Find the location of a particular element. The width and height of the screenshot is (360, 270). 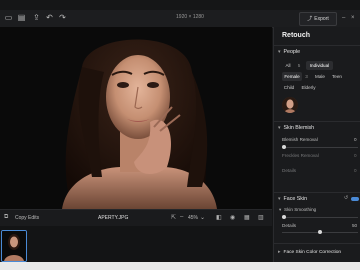

image-dimensions: 1920 × 1280 is located at coordinates (190, 17).